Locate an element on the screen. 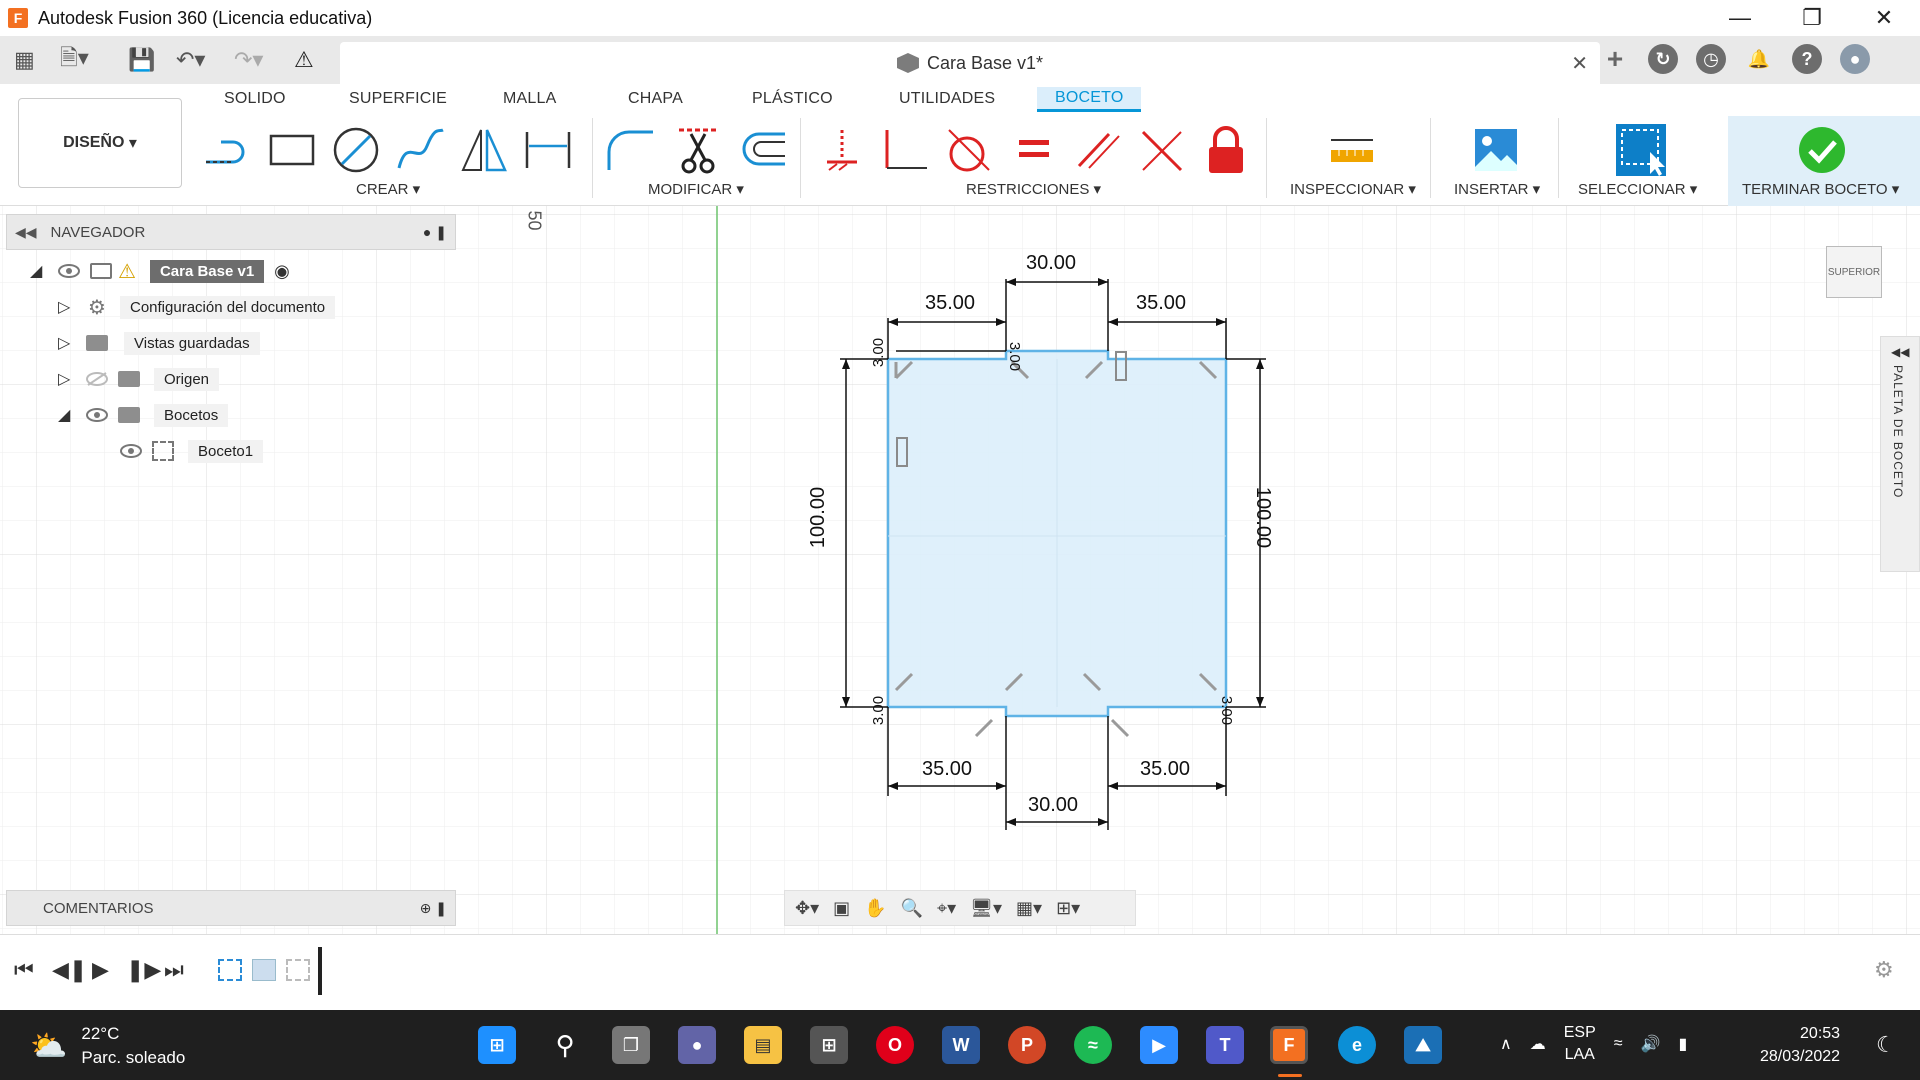  tree-row-root: ◢ ⚠ Cara Base v1 ◉ is located at coordinates (160, 271).